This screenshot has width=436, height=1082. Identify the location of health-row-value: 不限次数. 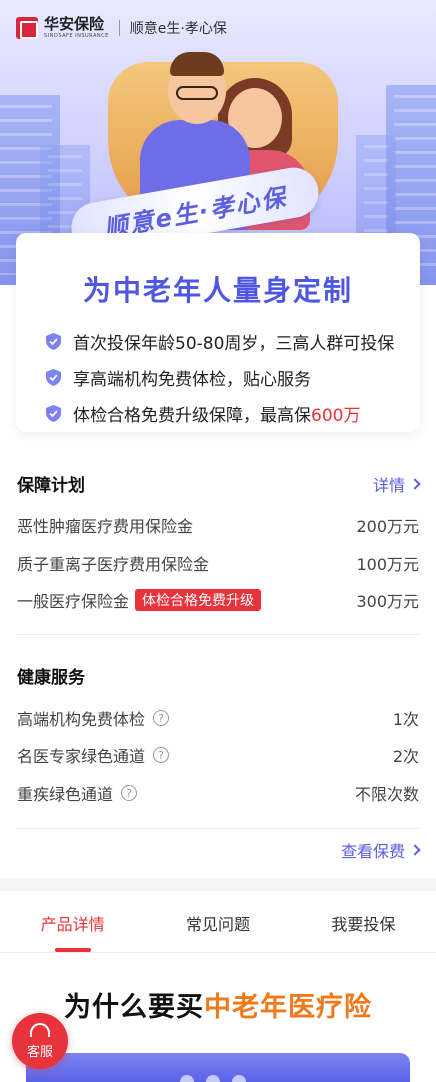
(386, 794).